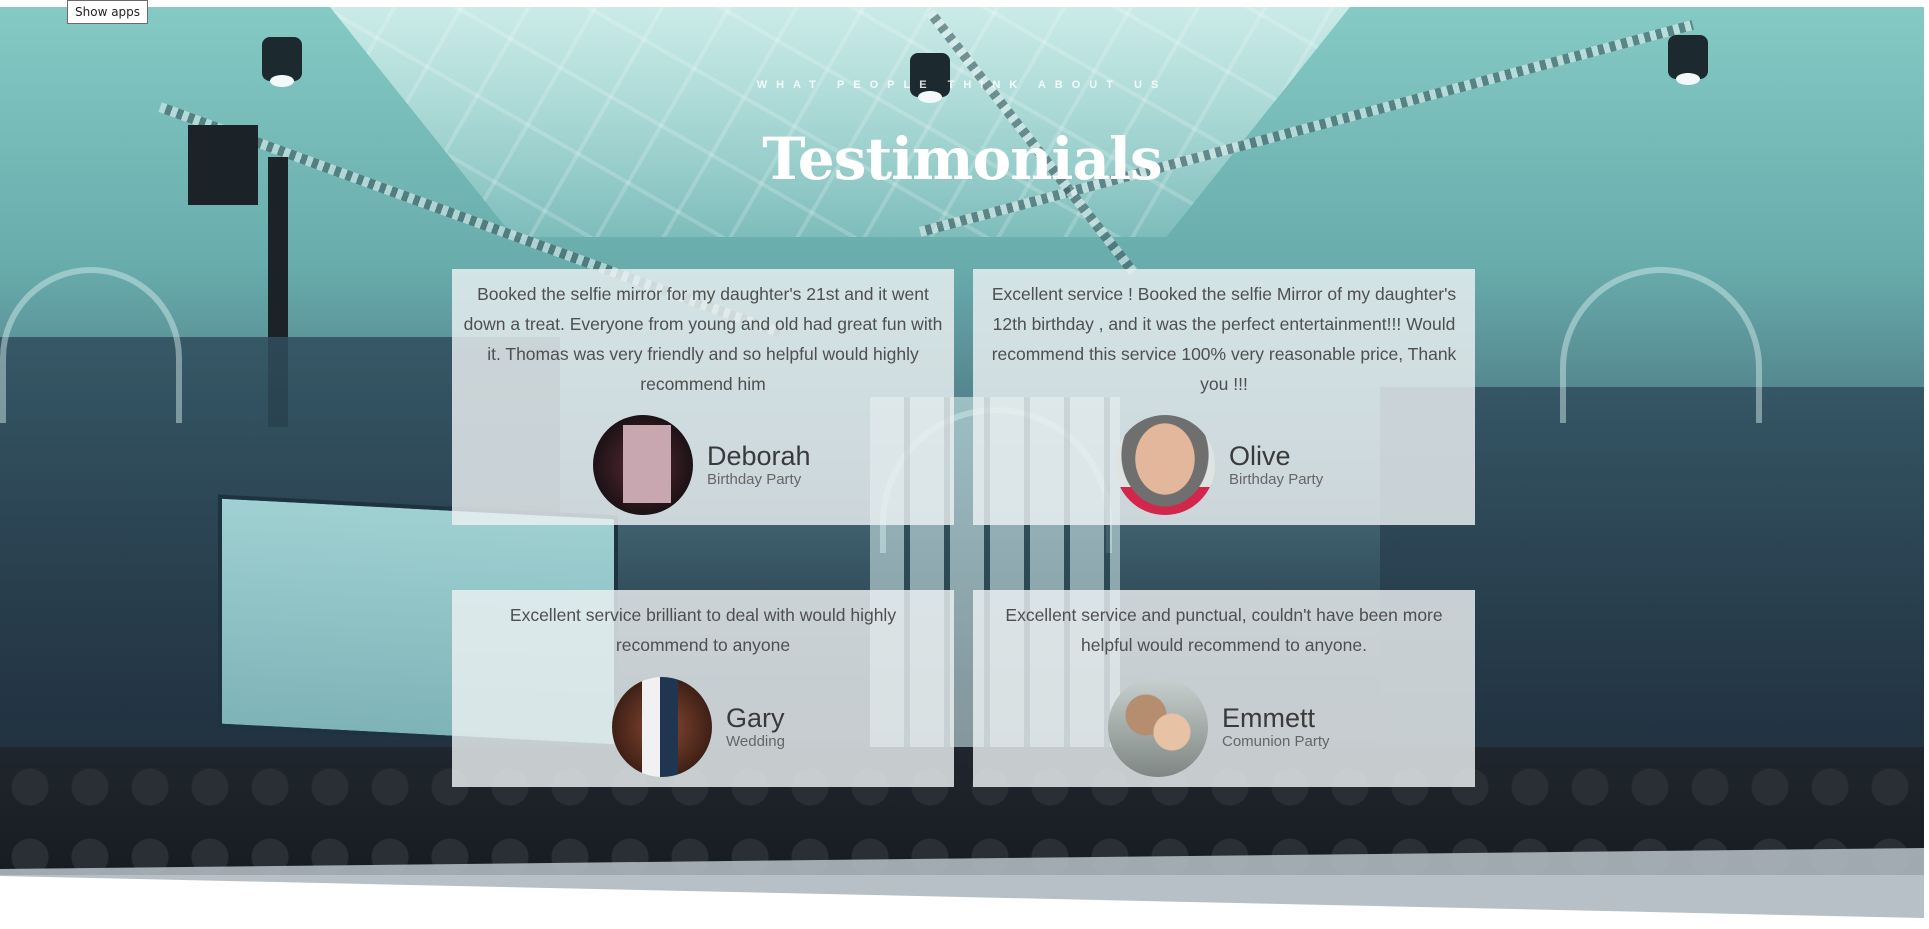  What do you see at coordinates (962, 85) in the screenshot?
I see `section-kicker: WHAT PEOPLE THINK ABOUT US` at bounding box center [962, 85].